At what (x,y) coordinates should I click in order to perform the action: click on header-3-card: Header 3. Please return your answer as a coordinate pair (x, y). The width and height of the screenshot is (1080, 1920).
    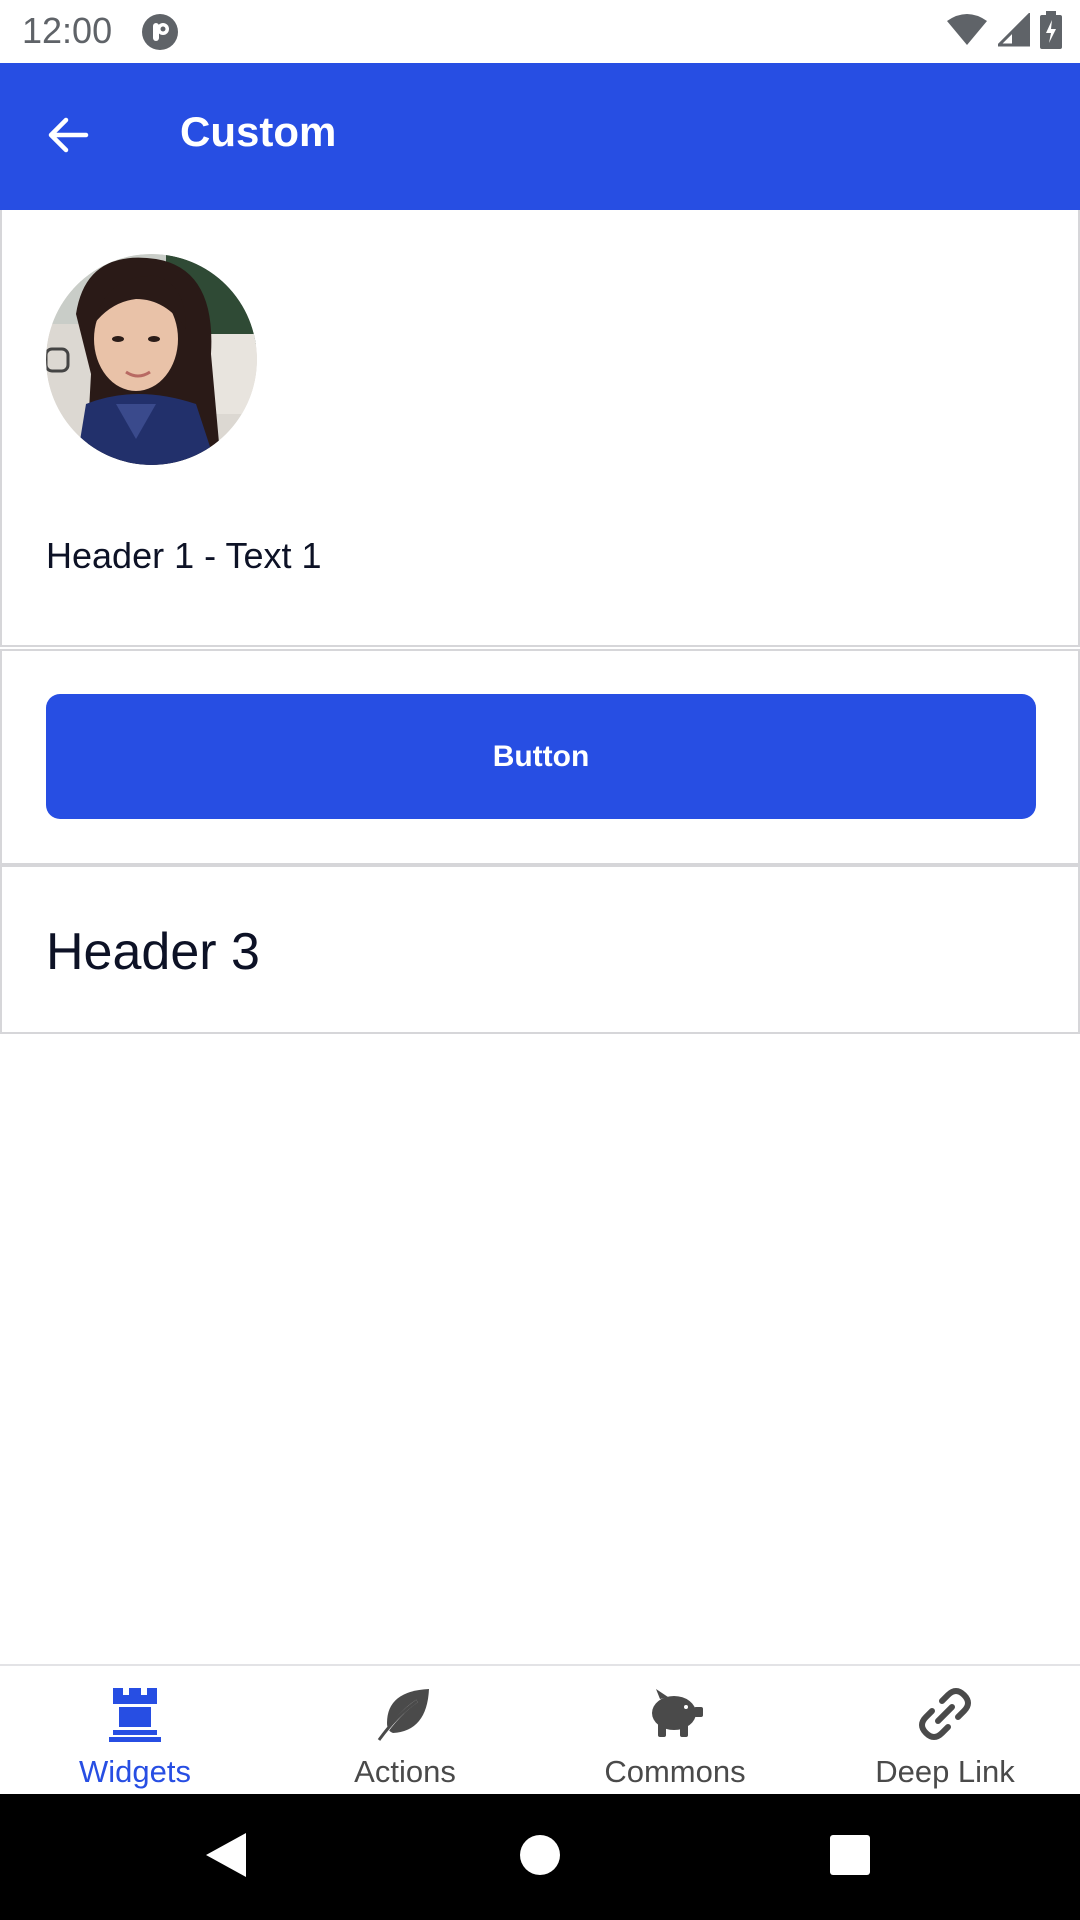
    Looking at the image, I should click on (540, 949).